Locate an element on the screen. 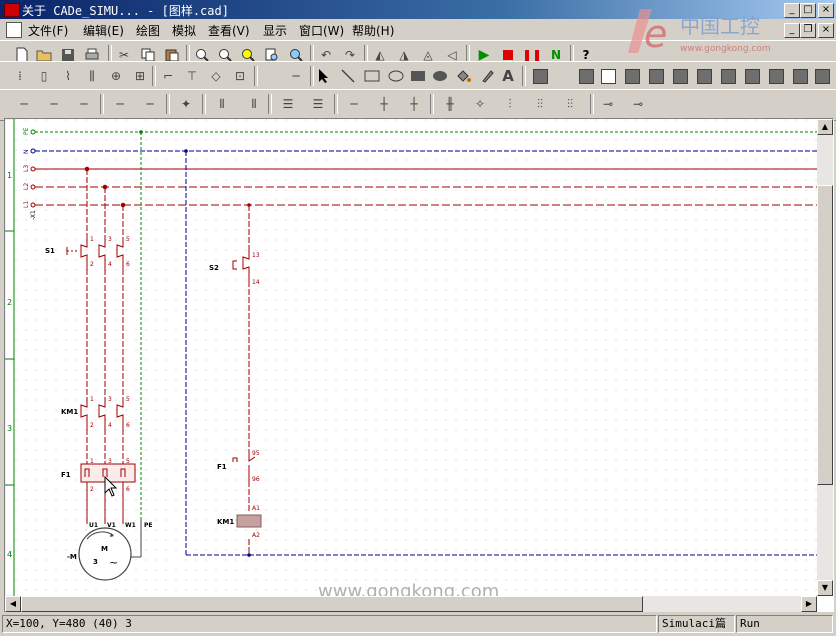 The image size is (836, 636). f1-pin-5: 5 is located at coordinates (128, 461).